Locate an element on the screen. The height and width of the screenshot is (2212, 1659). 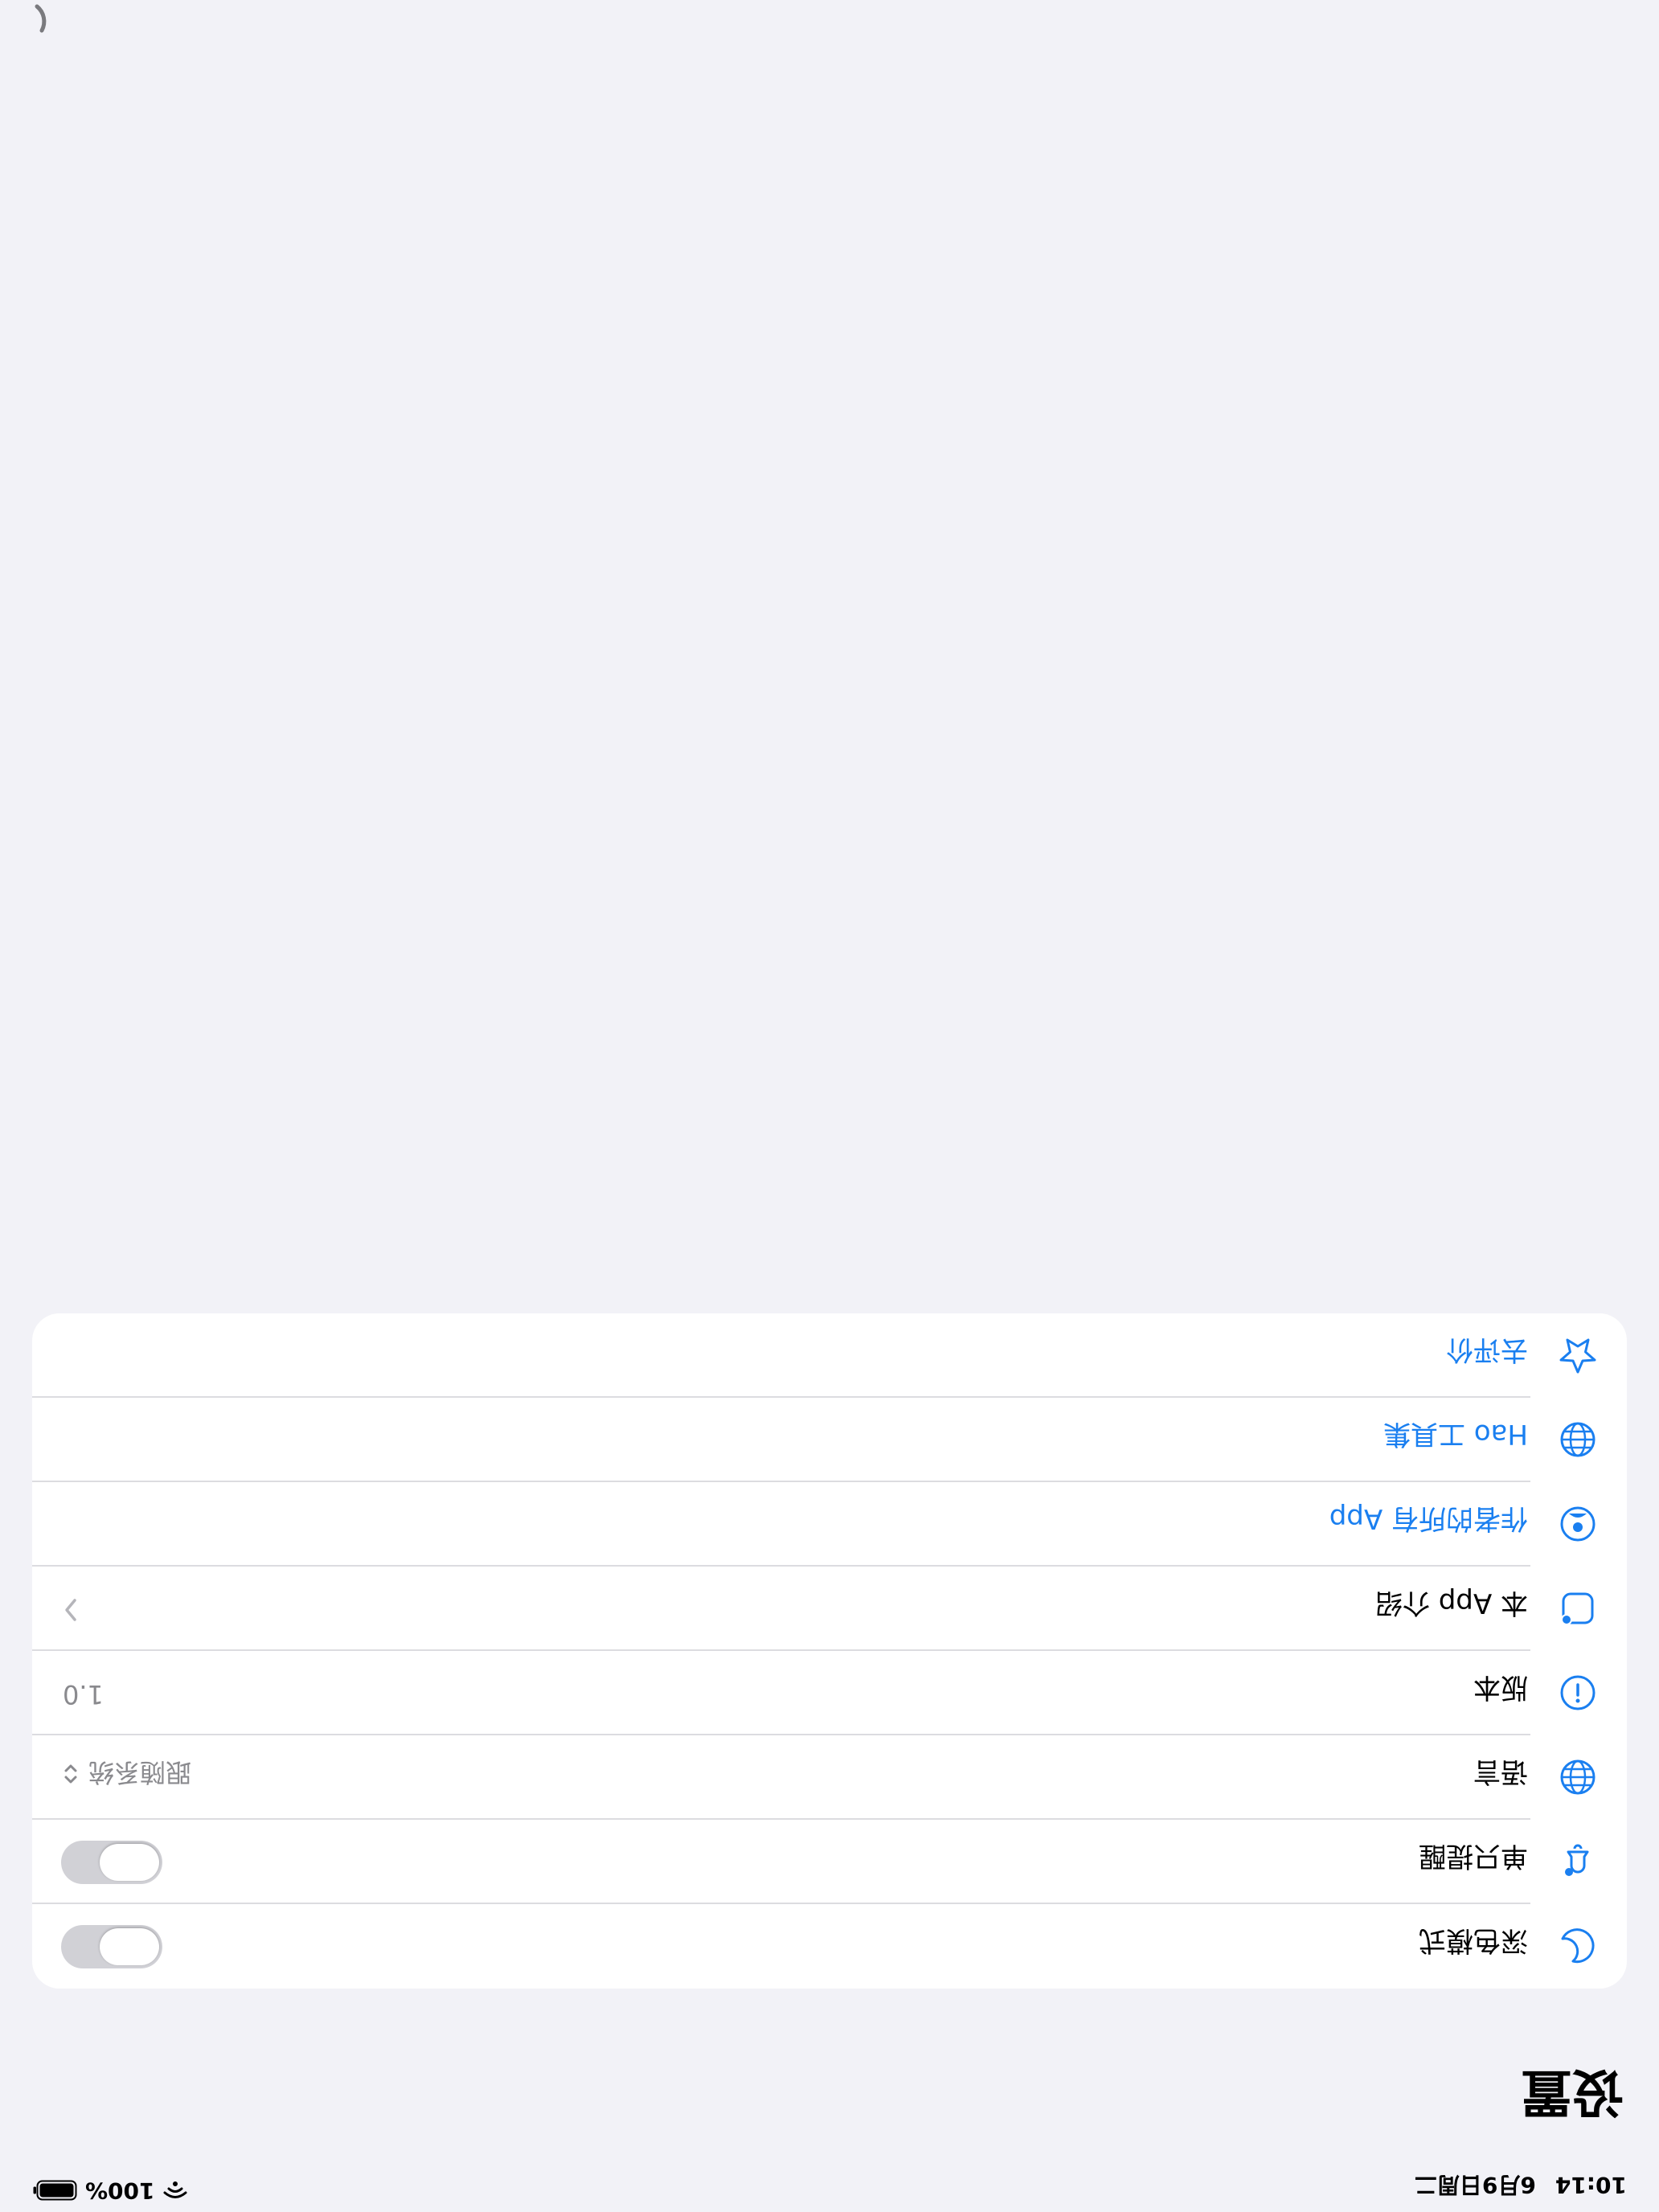
row-version: 版本 1.0 is located at coordinates (829, 1693).